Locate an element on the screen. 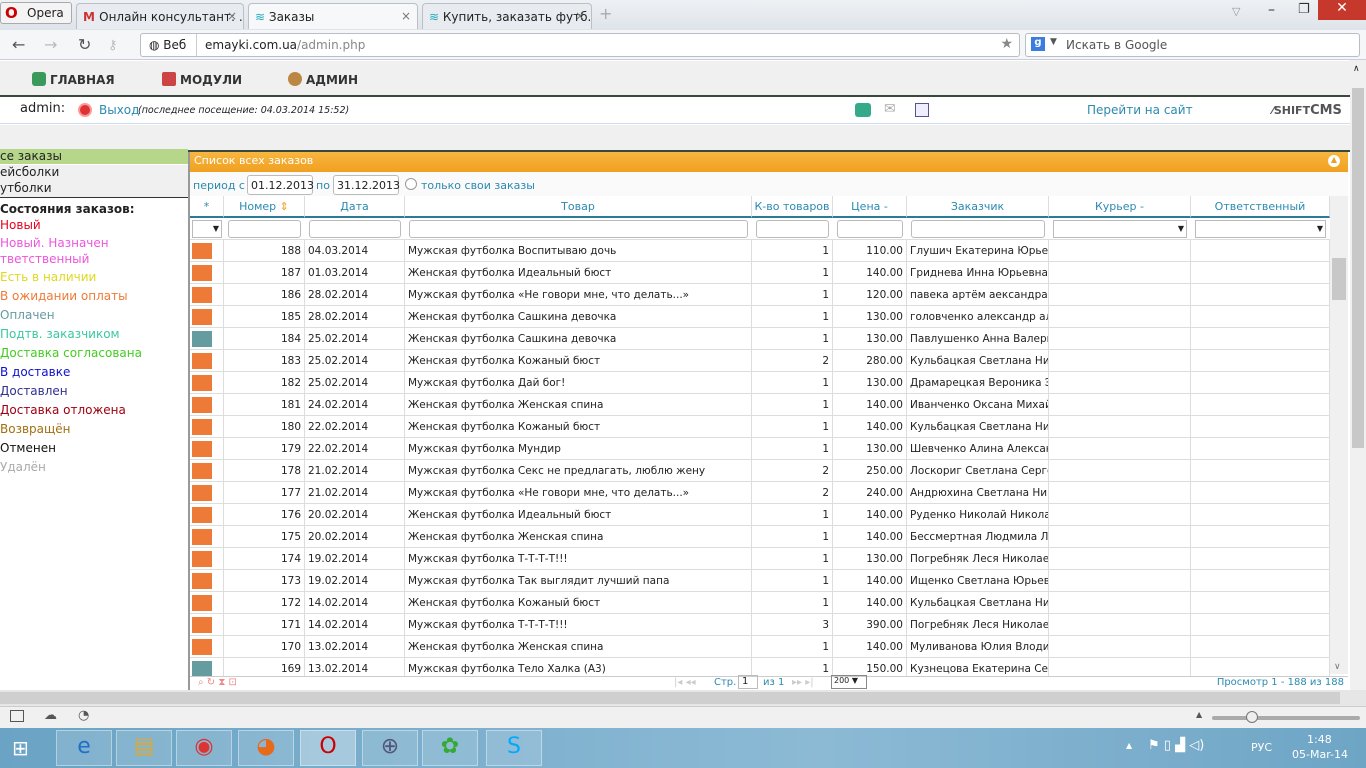 This screenshot has height=768, width=1366. period-to-input: 31.12.2013 is located at coordinates (366, 185).